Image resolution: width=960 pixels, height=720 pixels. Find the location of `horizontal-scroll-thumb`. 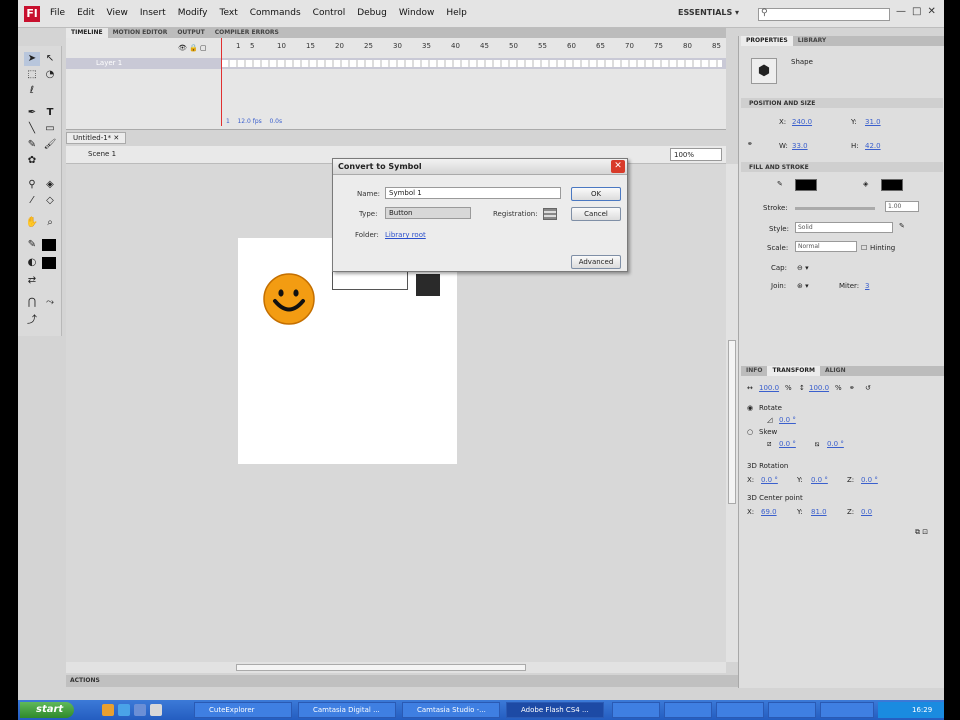

horizontal-scroll-thumb is located at coordinates (381, 667).